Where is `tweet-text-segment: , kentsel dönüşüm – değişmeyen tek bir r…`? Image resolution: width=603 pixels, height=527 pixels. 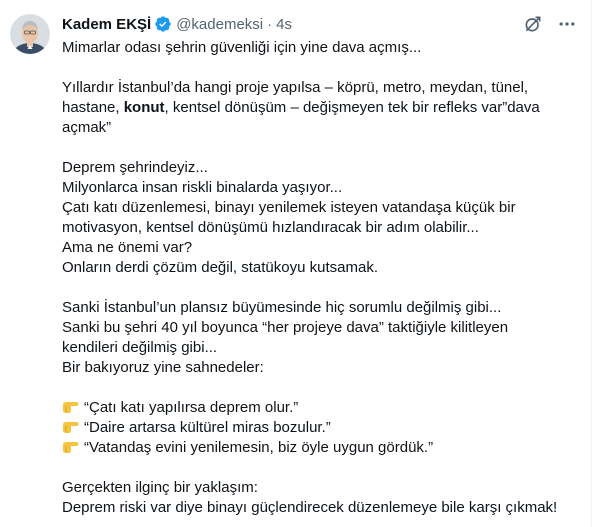
tweet-text-segment: , kentsel dönüşüm – değişmeyen tek bir r… is located at coordinates (352, 107).